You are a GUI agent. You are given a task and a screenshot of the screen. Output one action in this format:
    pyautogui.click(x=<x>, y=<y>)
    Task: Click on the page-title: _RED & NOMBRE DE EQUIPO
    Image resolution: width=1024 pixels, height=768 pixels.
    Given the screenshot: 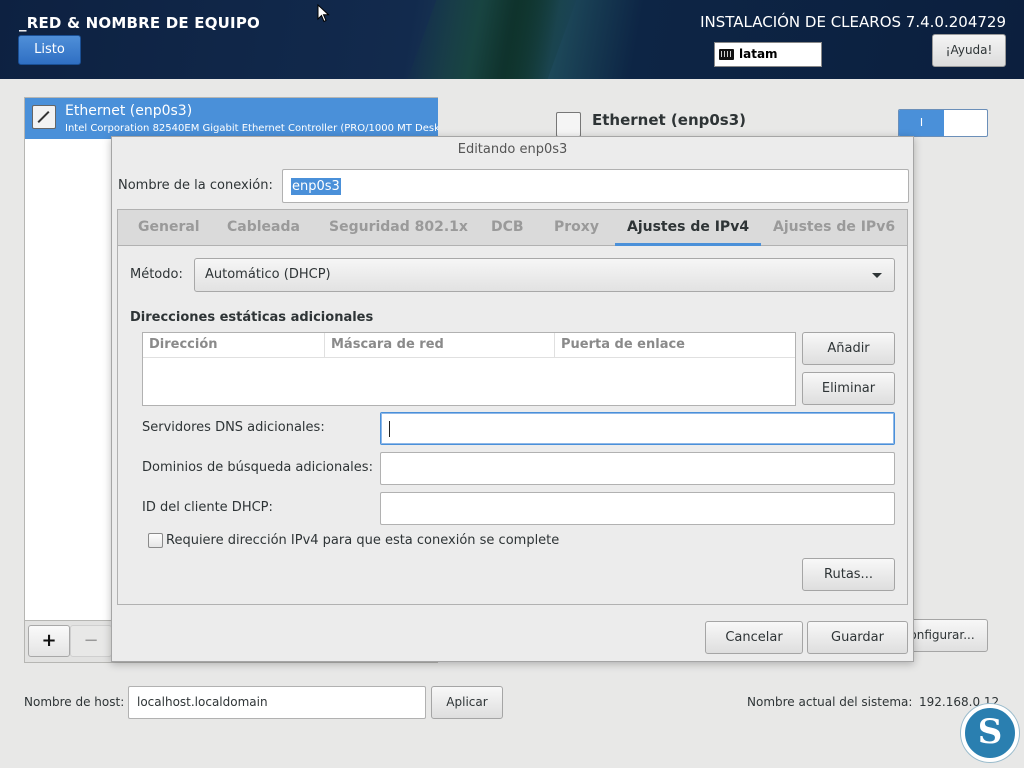 What is the action you would take?
    pyautogui.click(x=139, y=23)
    